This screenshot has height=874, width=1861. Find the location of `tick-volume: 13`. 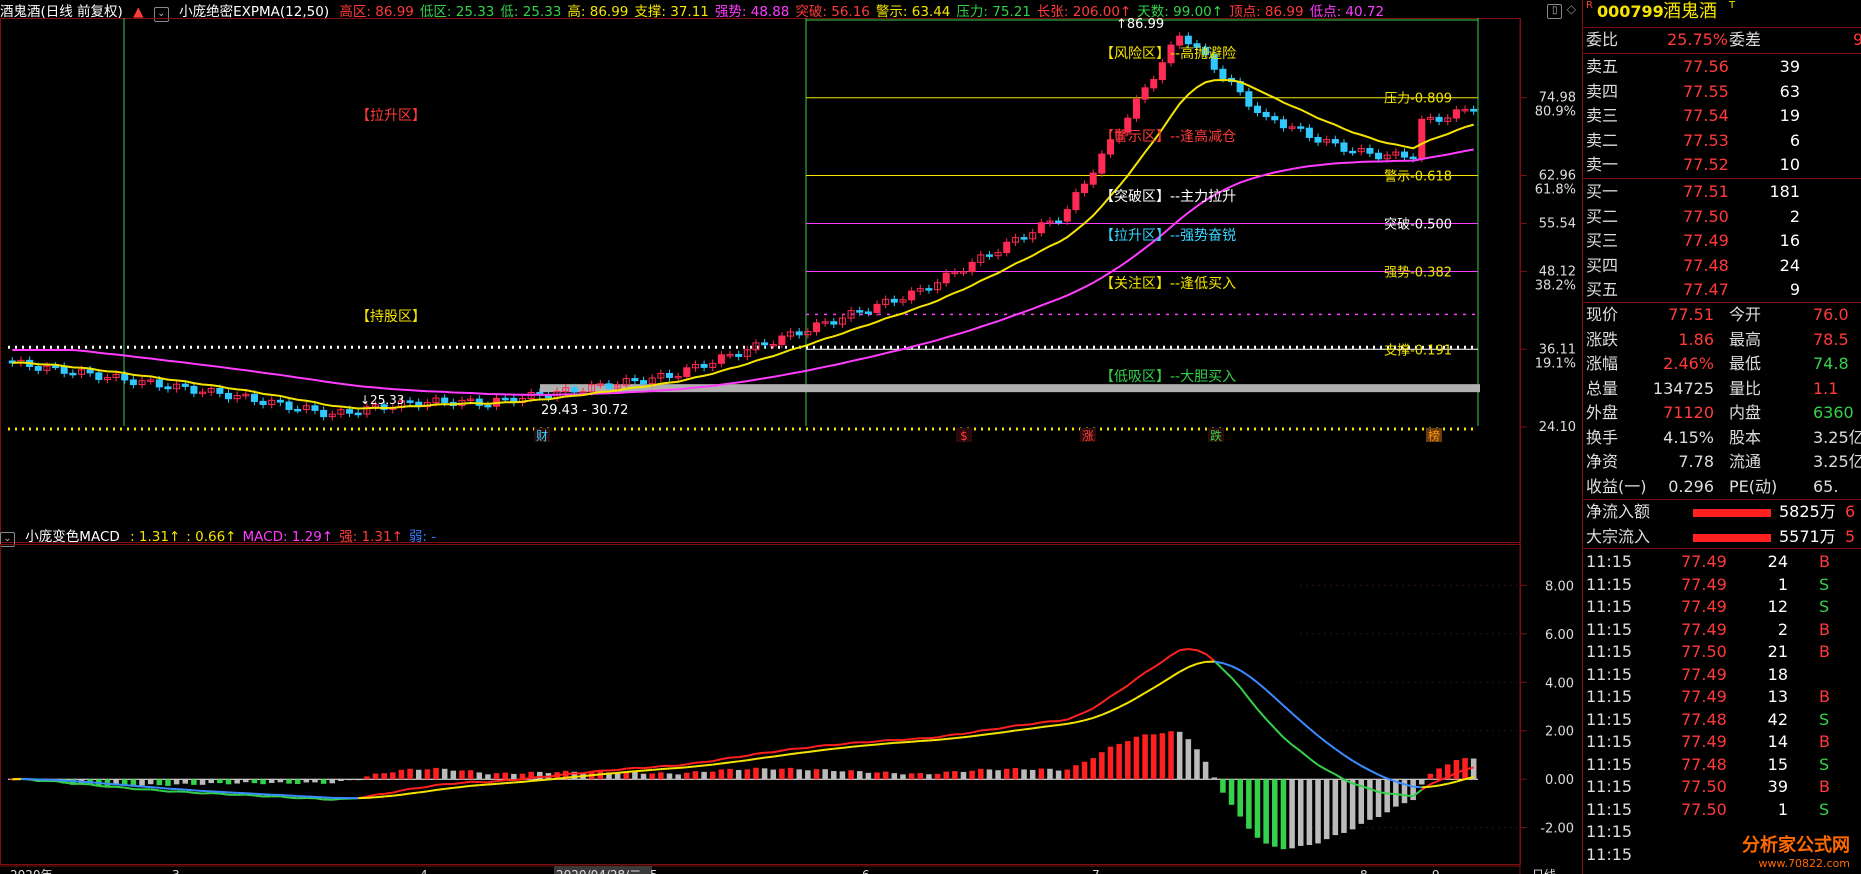

tick-volume: 13 is located at coordinates (1777, 696).